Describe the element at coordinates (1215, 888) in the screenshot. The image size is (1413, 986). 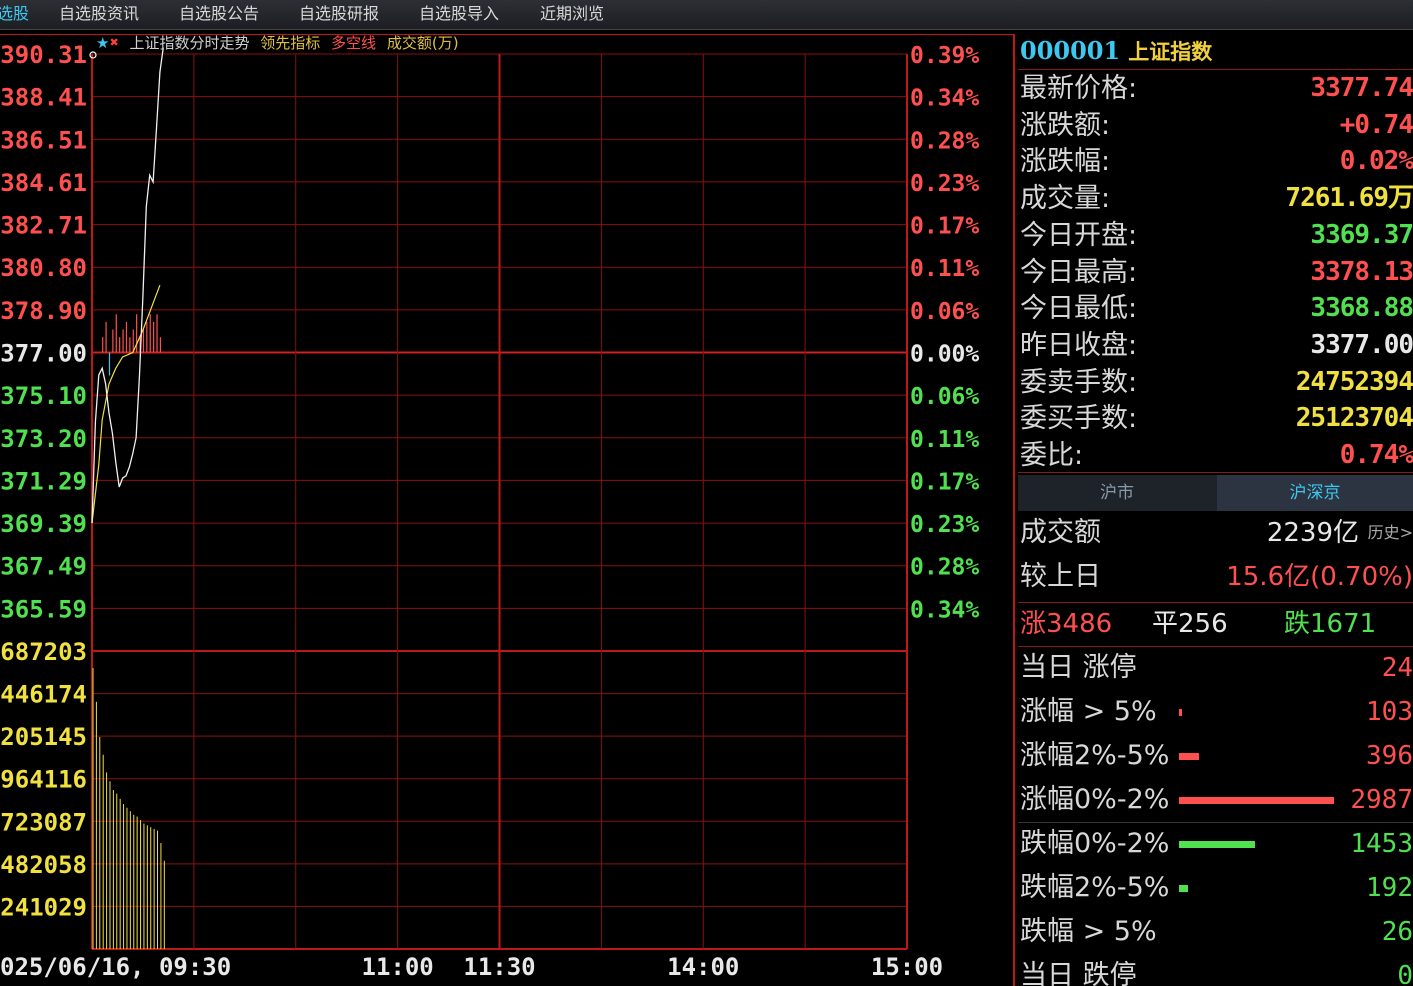
I see `breadth-row: 跌幅2%-5% 192` at that location.